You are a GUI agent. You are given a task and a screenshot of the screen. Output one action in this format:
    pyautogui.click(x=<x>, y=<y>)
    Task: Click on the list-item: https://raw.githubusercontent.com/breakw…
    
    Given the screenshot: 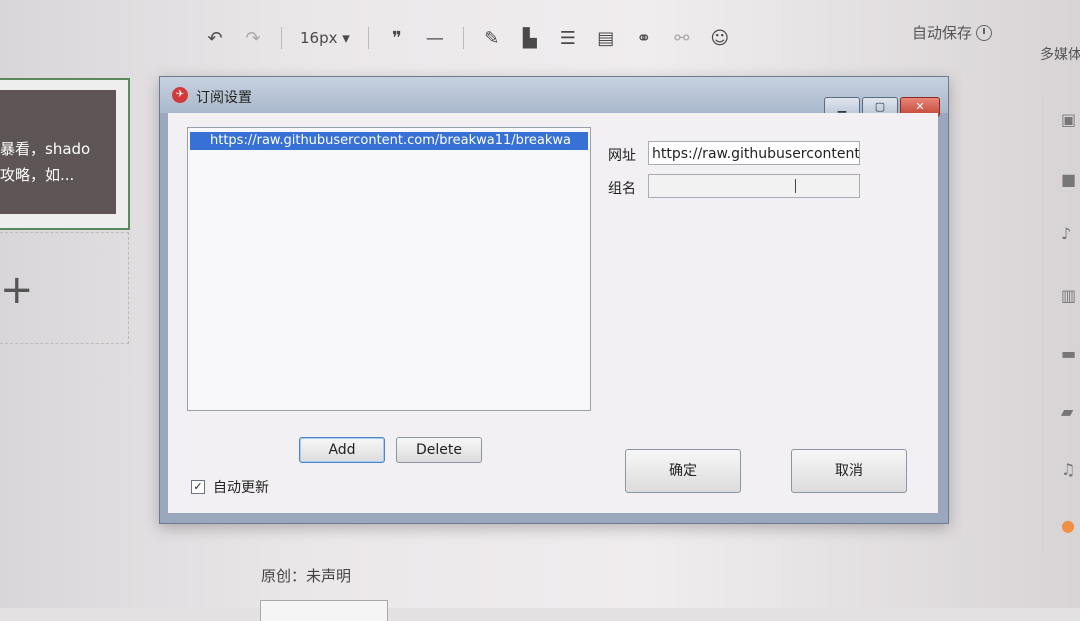 What is the action you would take?
    pyautogui.click(x=389, y=141)
    